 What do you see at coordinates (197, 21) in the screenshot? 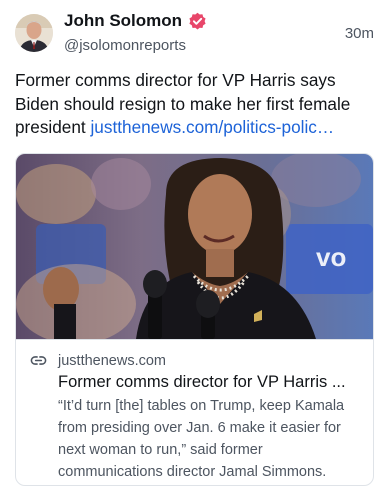
I see `verified-badge-icon` at bounding box center [197, 21].